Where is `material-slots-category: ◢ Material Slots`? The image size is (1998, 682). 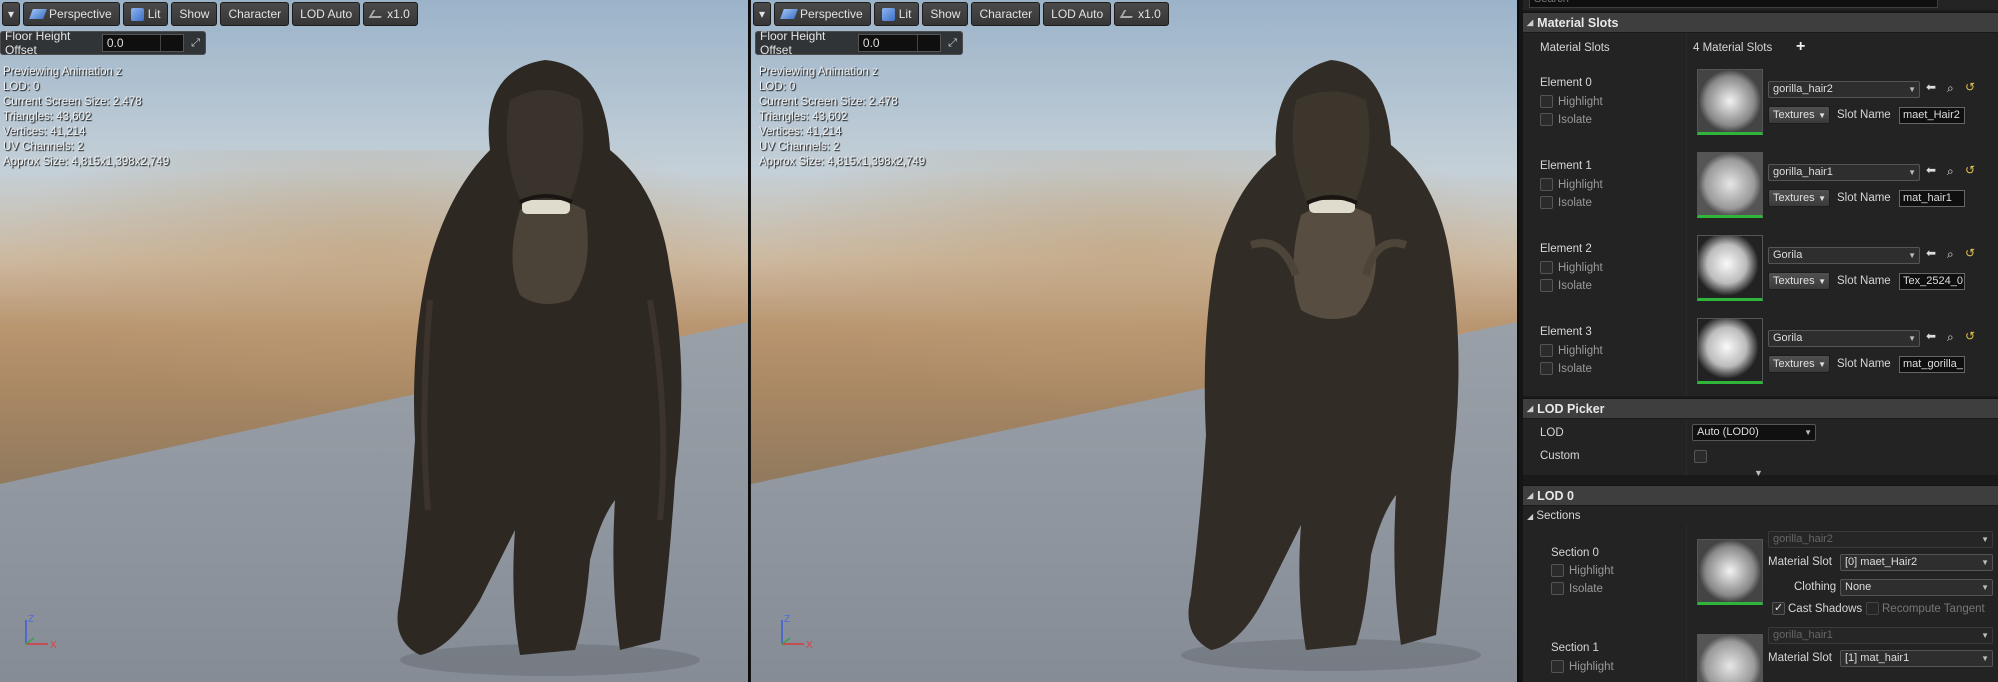 material-slots-category: ◢ Material Slots is located at coordinates (1760, 22).